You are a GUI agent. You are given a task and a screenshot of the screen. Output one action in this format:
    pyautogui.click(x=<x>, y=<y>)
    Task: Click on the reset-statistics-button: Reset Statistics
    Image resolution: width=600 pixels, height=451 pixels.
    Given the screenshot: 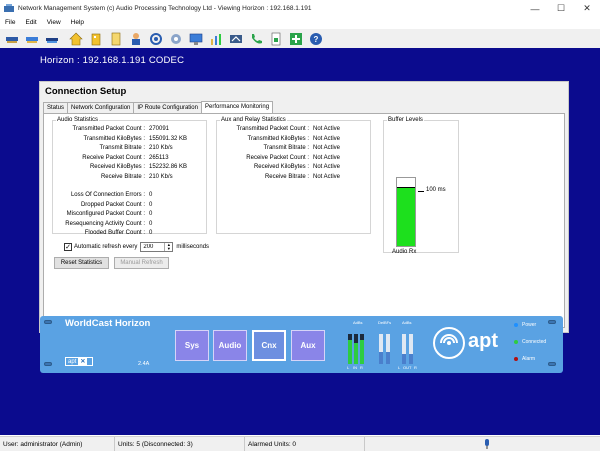 What is the action you would take?
    pyautogui.click(x=81, y=263)
    